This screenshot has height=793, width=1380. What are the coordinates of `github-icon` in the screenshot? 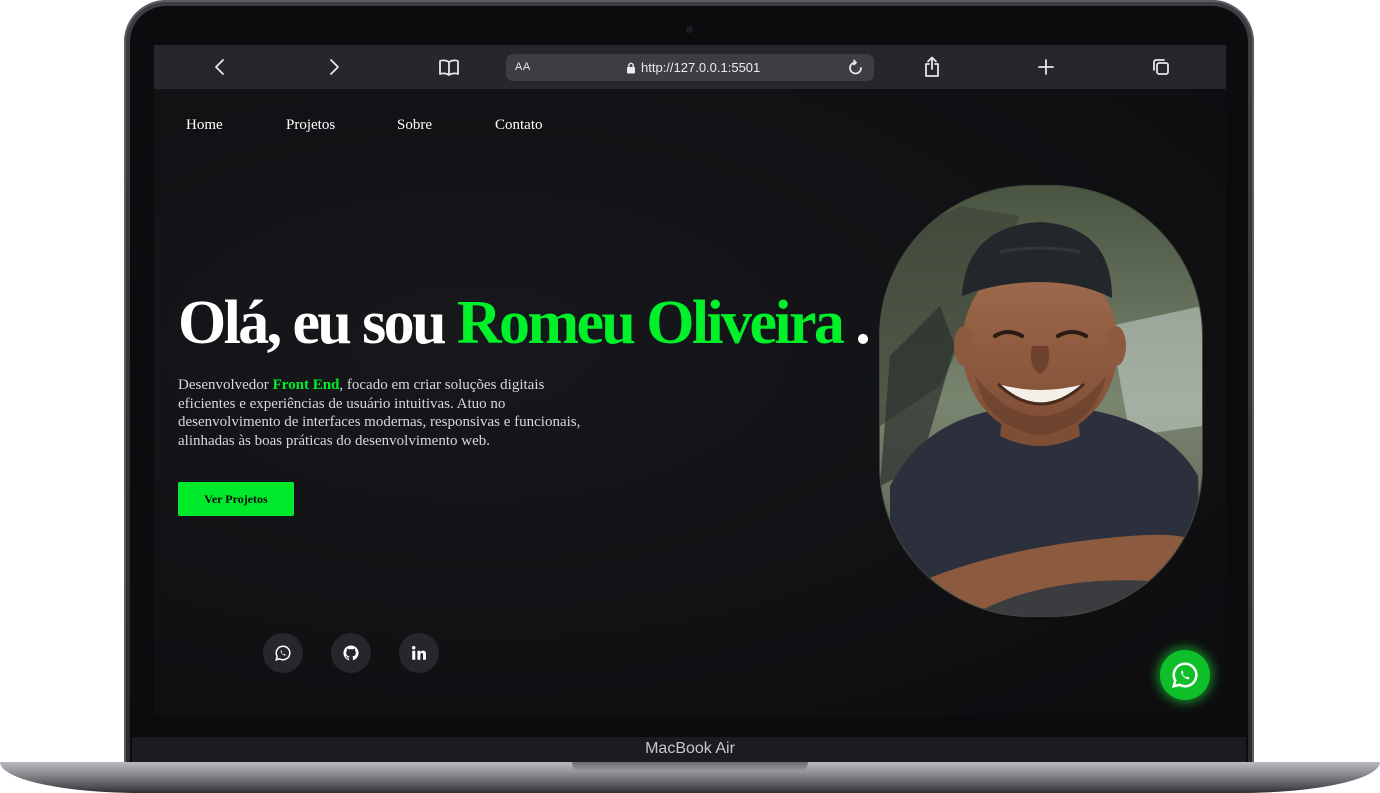 It's located at (351, 653).